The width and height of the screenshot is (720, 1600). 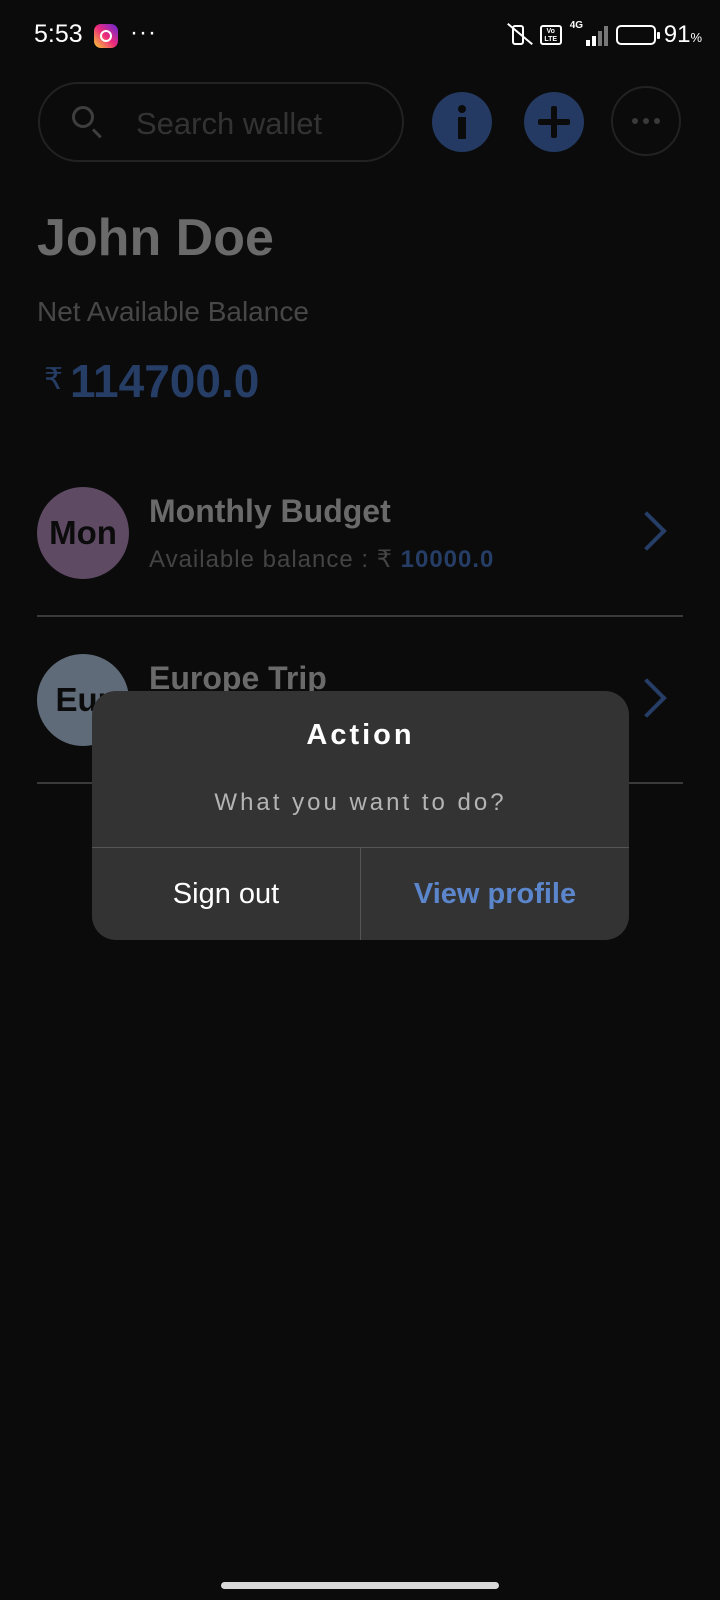 I want to click on divider, so click(x=360, y=616).